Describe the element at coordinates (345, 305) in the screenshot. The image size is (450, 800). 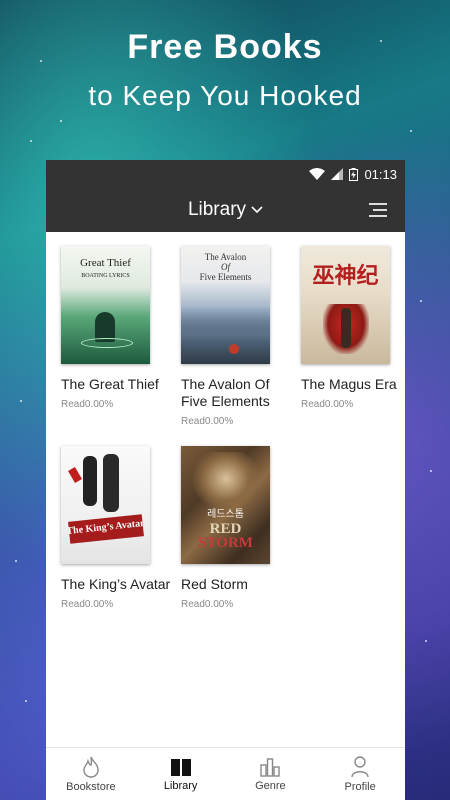
I see `book-cover: 巫神纪` at that location.